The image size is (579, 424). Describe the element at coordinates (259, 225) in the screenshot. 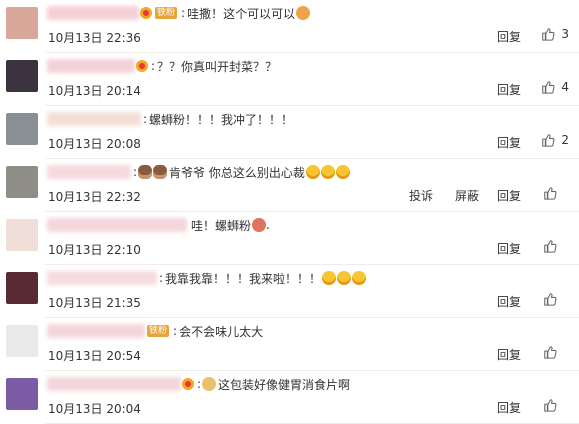

I see `face-red-emoji-icon` at that location.